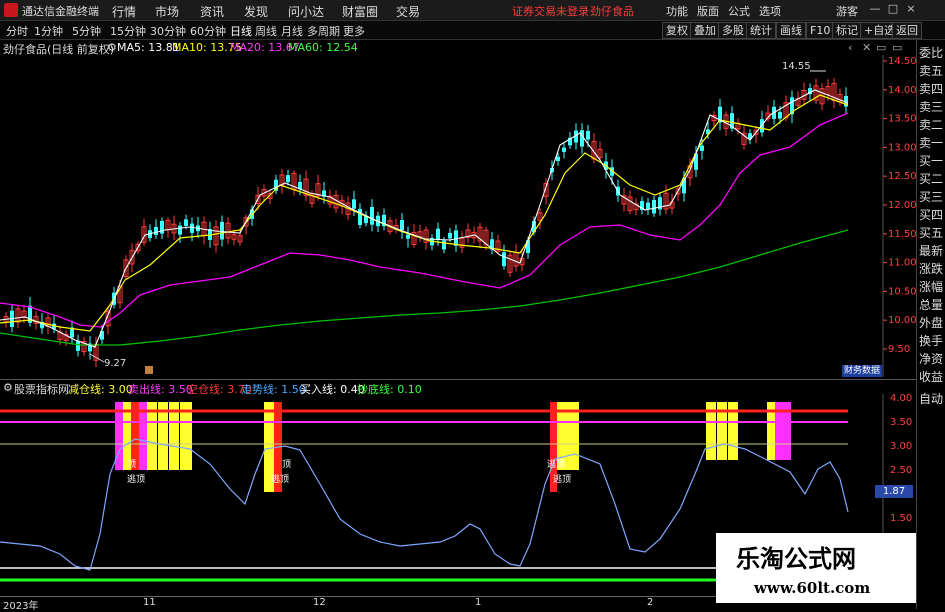 The image size is (945, 612). Describe the element at coordinates (911, 9) in the screenshot. I see `close-icon: ×` at that location.